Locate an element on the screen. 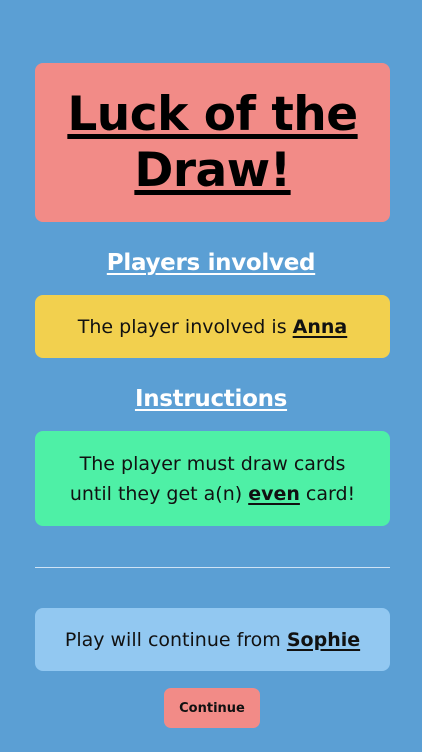 This screenshot has width=422, height=752. instructions-line2-suffix: card! is located at coordinates (327, 493).